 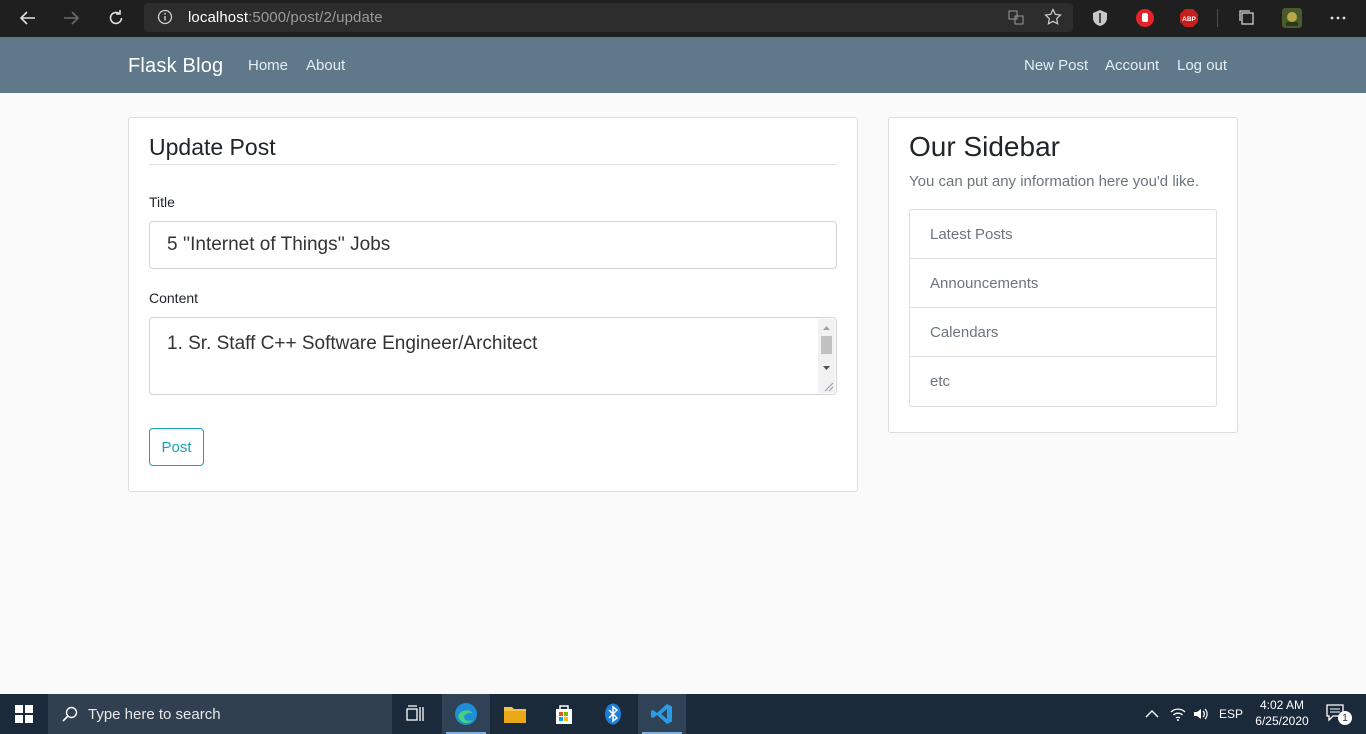 What do you see at coordinates (116, 18) in the screenshot?
I see `refresh-icon` at bounding box center [116, 18].